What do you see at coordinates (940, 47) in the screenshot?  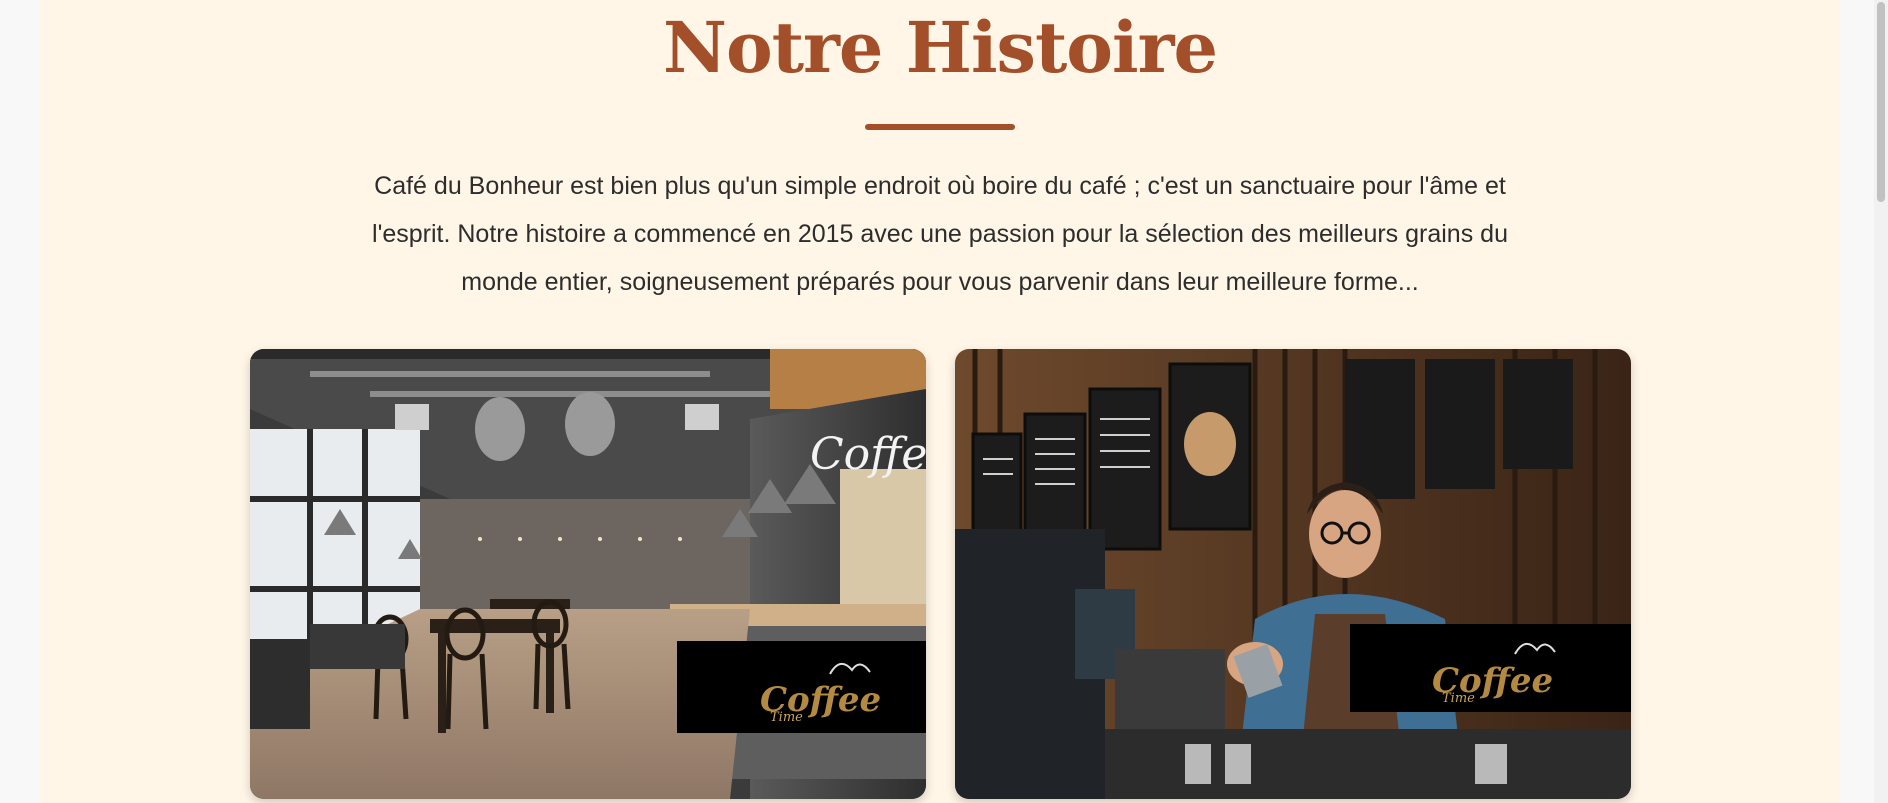 I see `section-title: Notre Histoire` at bounding box center [940, 47].